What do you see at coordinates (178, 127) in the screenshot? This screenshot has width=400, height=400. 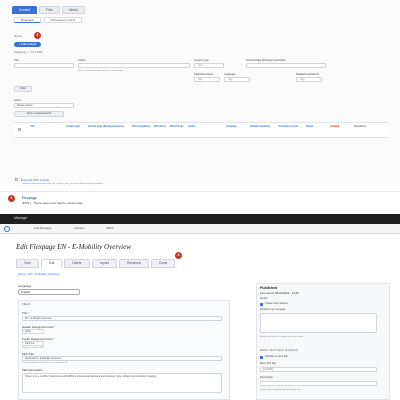 I see `col-seo-priority: SEO Priority` at bounding box center [178, 127].